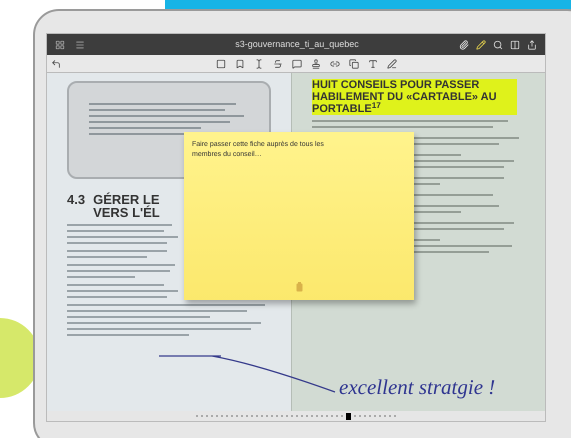  Describe the element at coordinates (532, 45) in the screenshot. I see `share-icon` at that location.